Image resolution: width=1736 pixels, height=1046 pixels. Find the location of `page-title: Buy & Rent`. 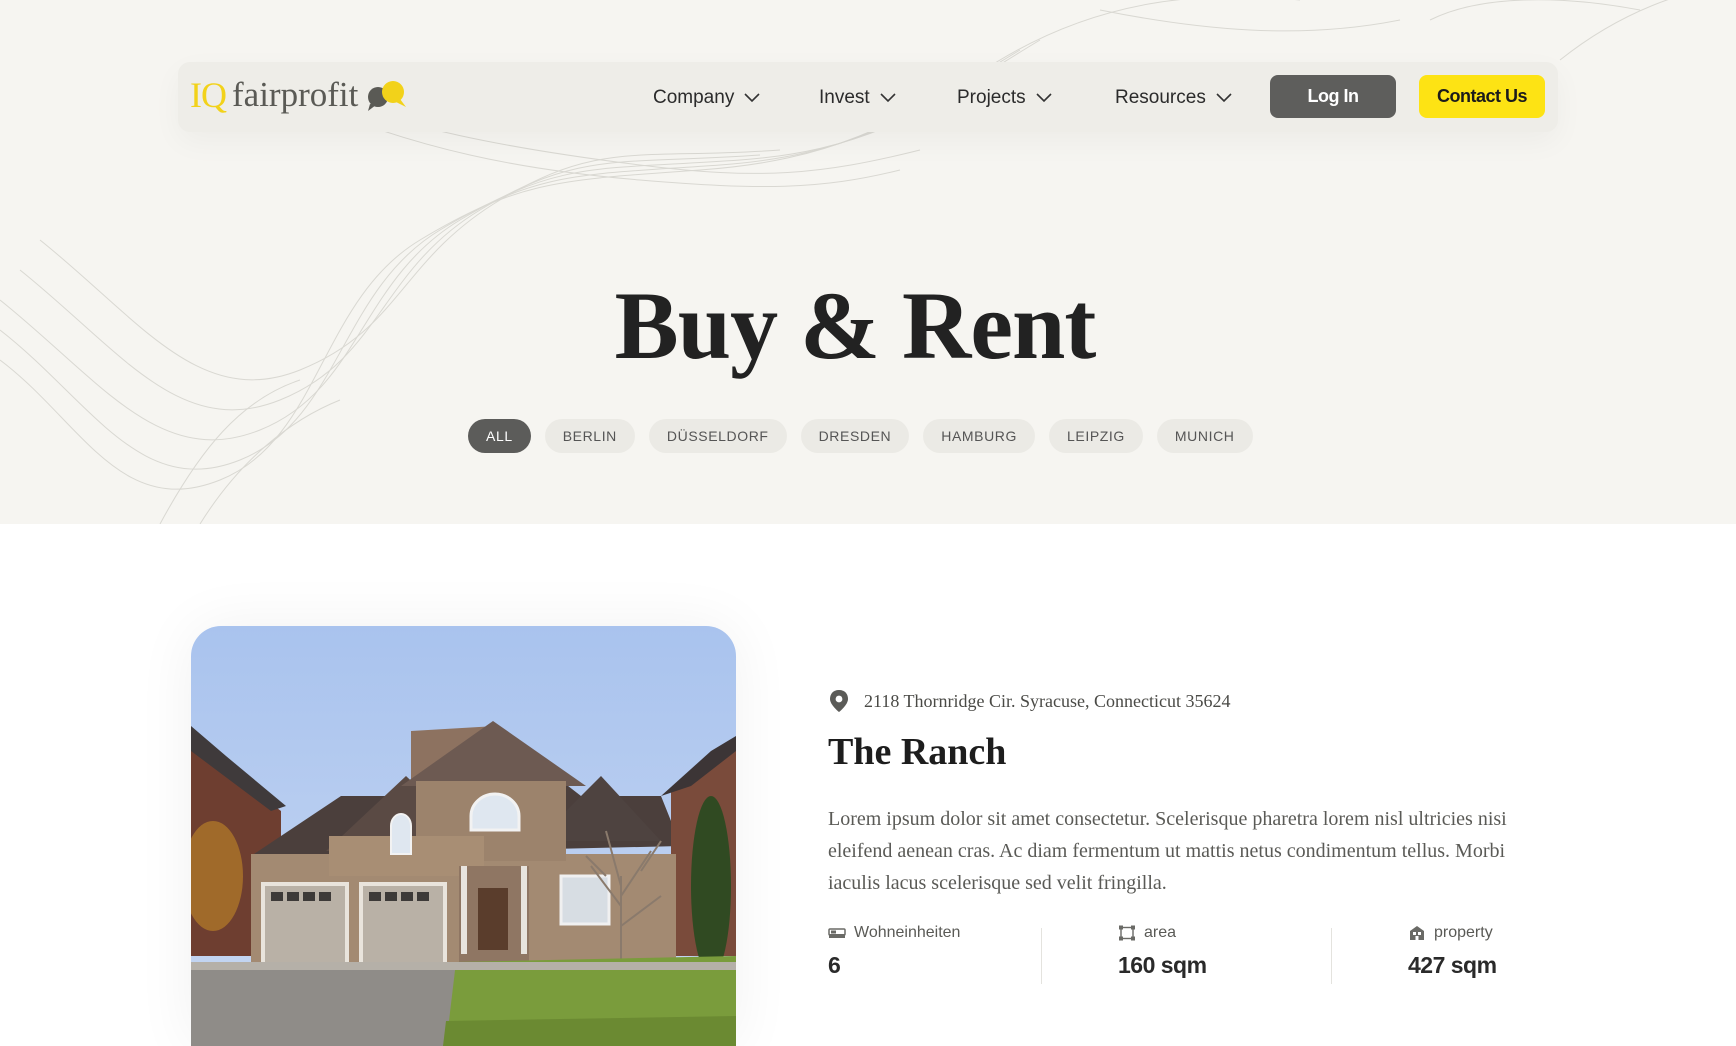

page-title: Buy & Rent is located at coordinates (855, 325).